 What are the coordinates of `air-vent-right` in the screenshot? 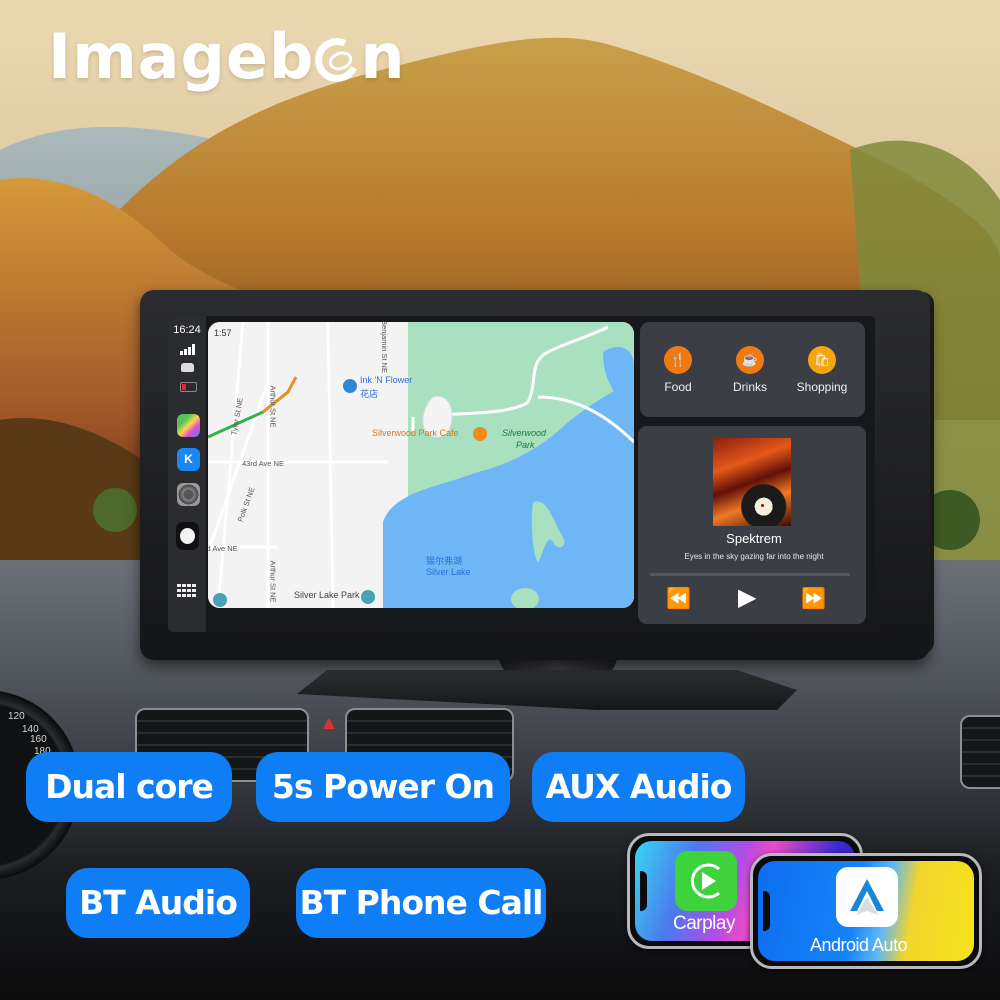 It's located at (980, 752).